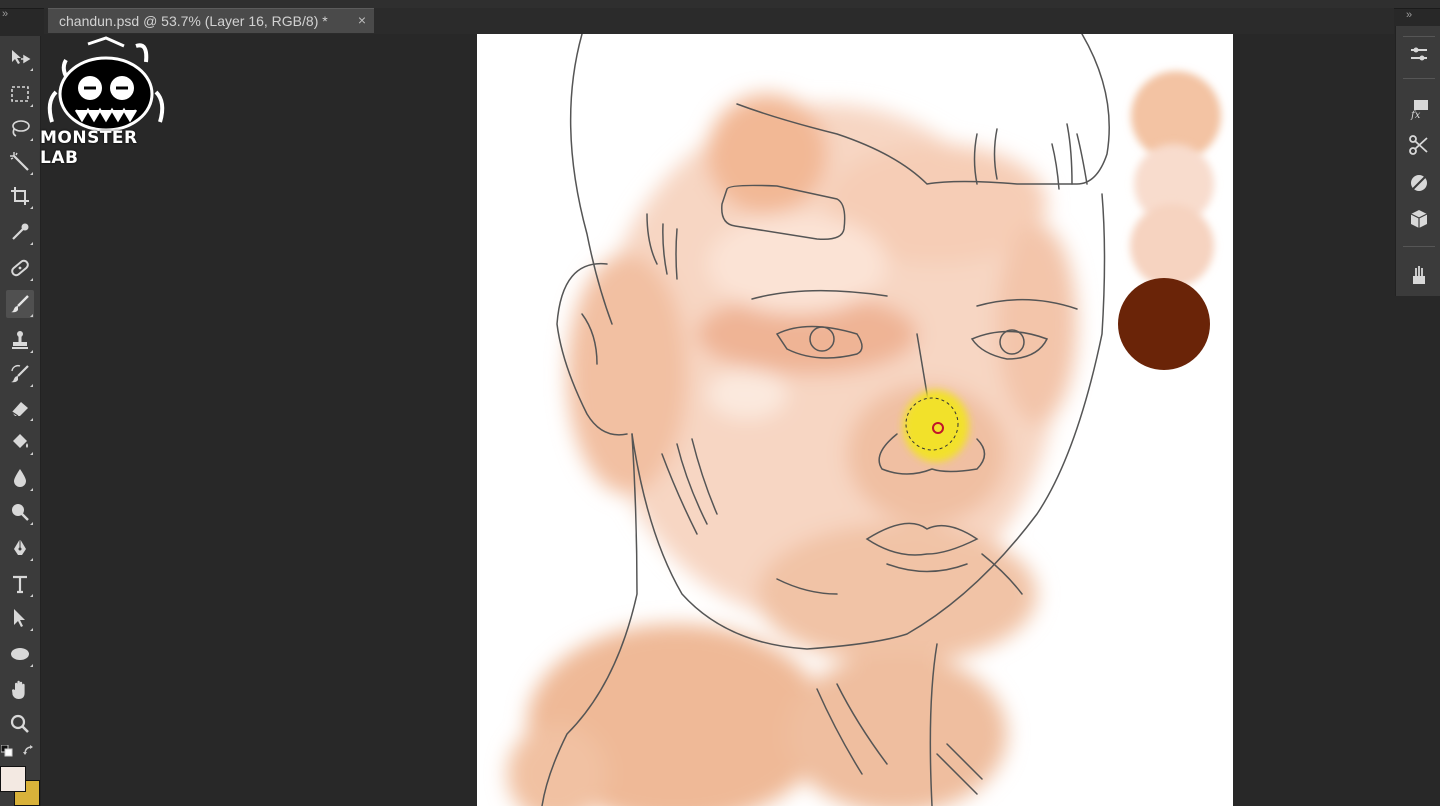 This screenshot has height=806, width=1440. I want to click on move-tool-icon, so click(20, 58).